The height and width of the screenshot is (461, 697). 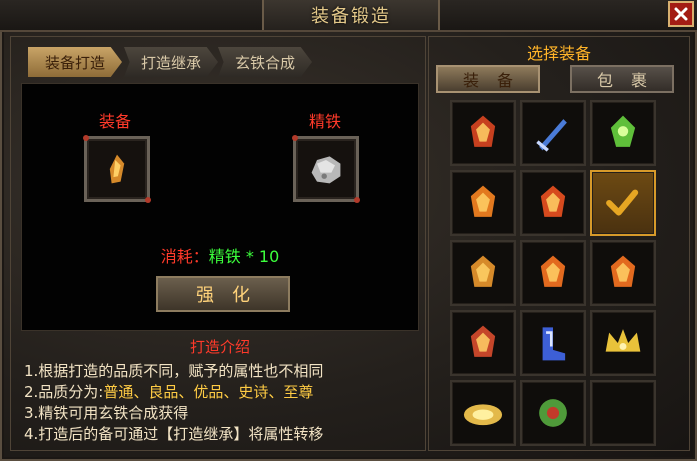 I want to click on green-charm-icon, so click(x=623, y=131).